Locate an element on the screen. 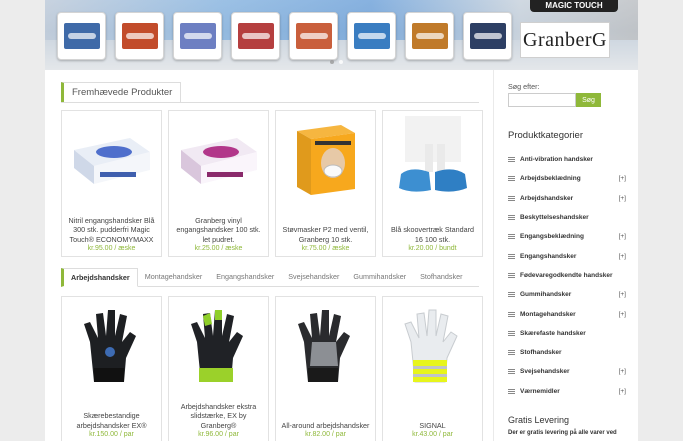  category-item: Skærefaste handsker is located at coordinates (567, 333).